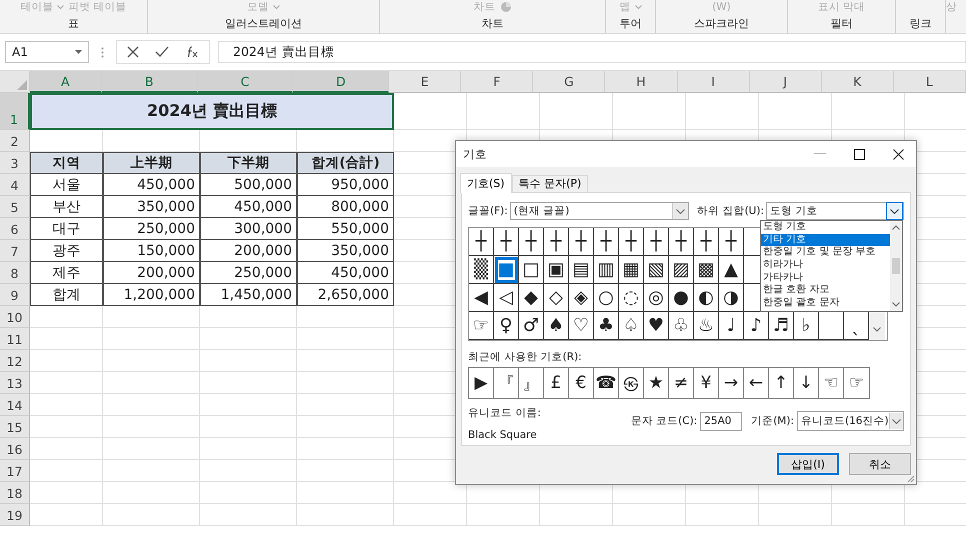 This screenshot has height=541, width=966. Describe the element at coordinates (808, 464) in the screenshot. I see `dialog-button: 삽입(I)` at that location.